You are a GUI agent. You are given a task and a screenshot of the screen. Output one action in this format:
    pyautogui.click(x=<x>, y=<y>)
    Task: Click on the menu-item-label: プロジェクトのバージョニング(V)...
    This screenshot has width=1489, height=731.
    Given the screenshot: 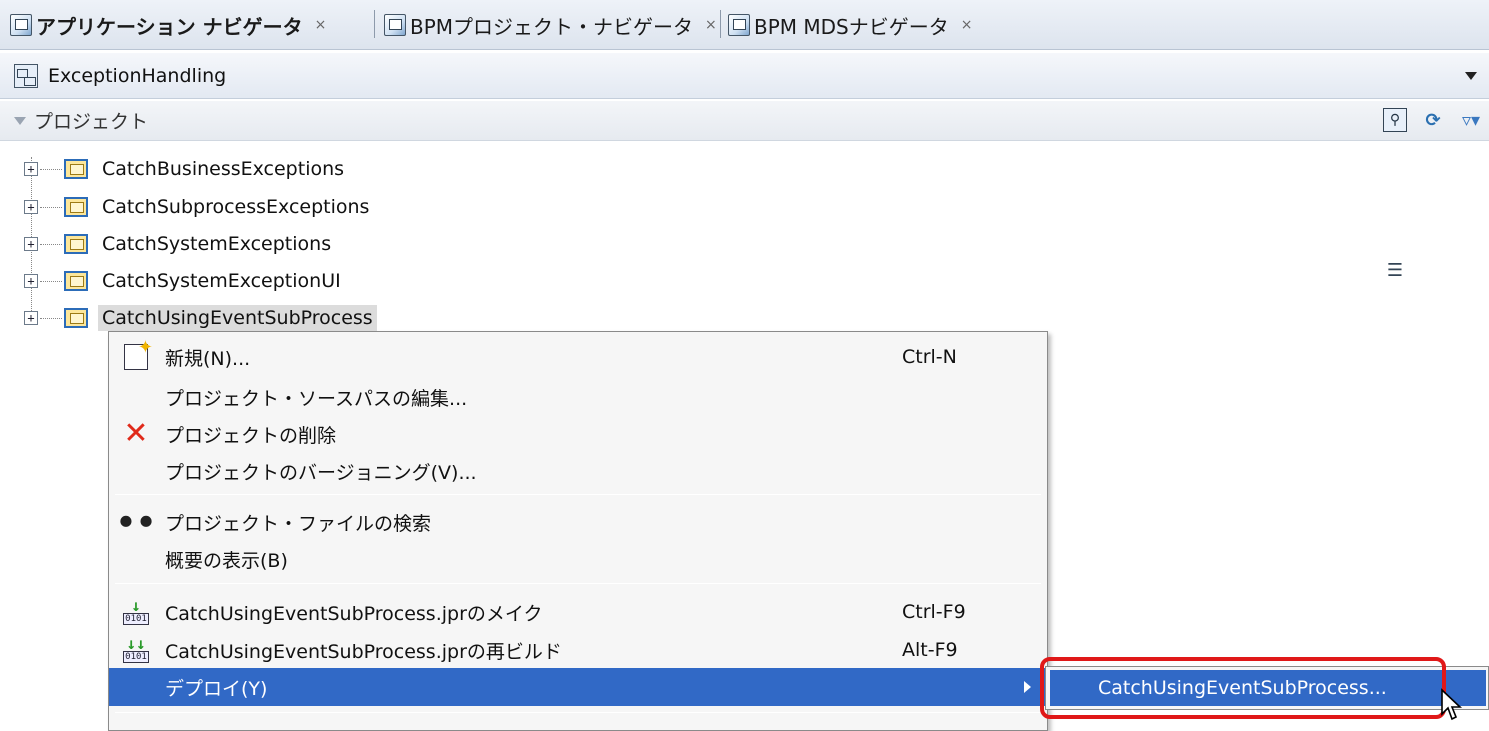 What is the action you would take?
    pyautogui.click(x=321, y=472)
    